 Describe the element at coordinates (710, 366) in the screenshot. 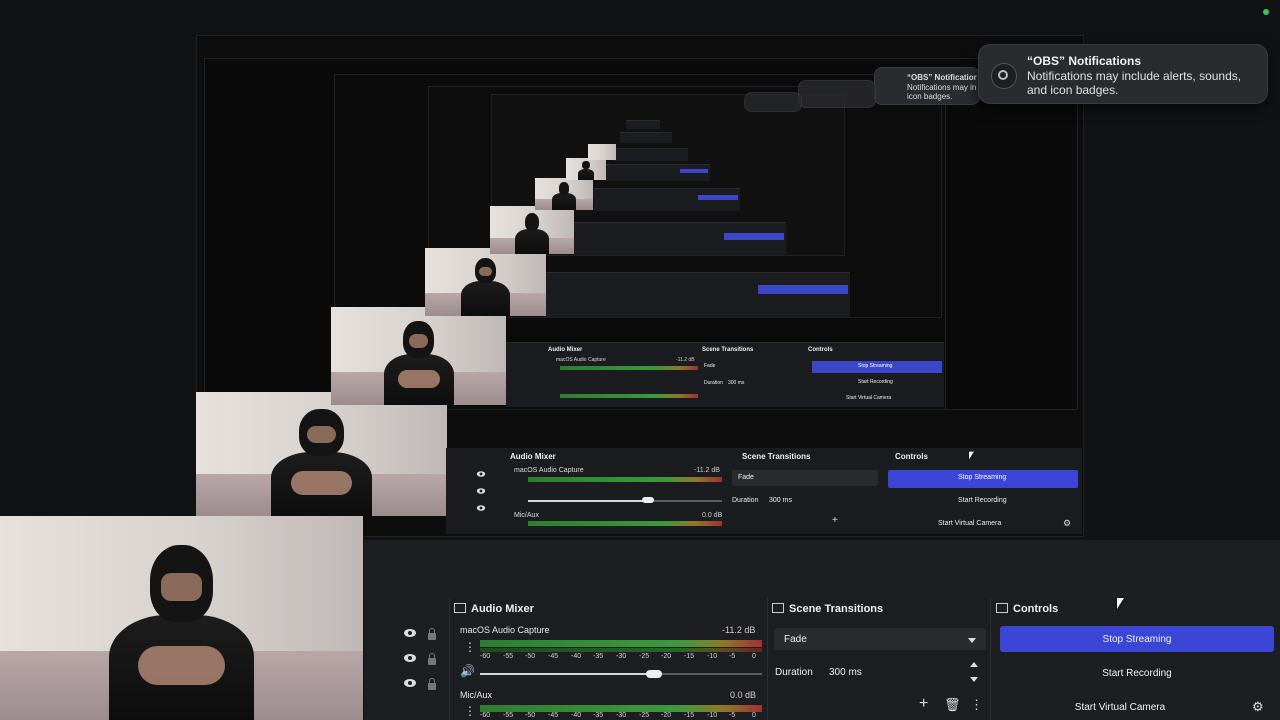

I see `l2-transition: Fade` at that location.